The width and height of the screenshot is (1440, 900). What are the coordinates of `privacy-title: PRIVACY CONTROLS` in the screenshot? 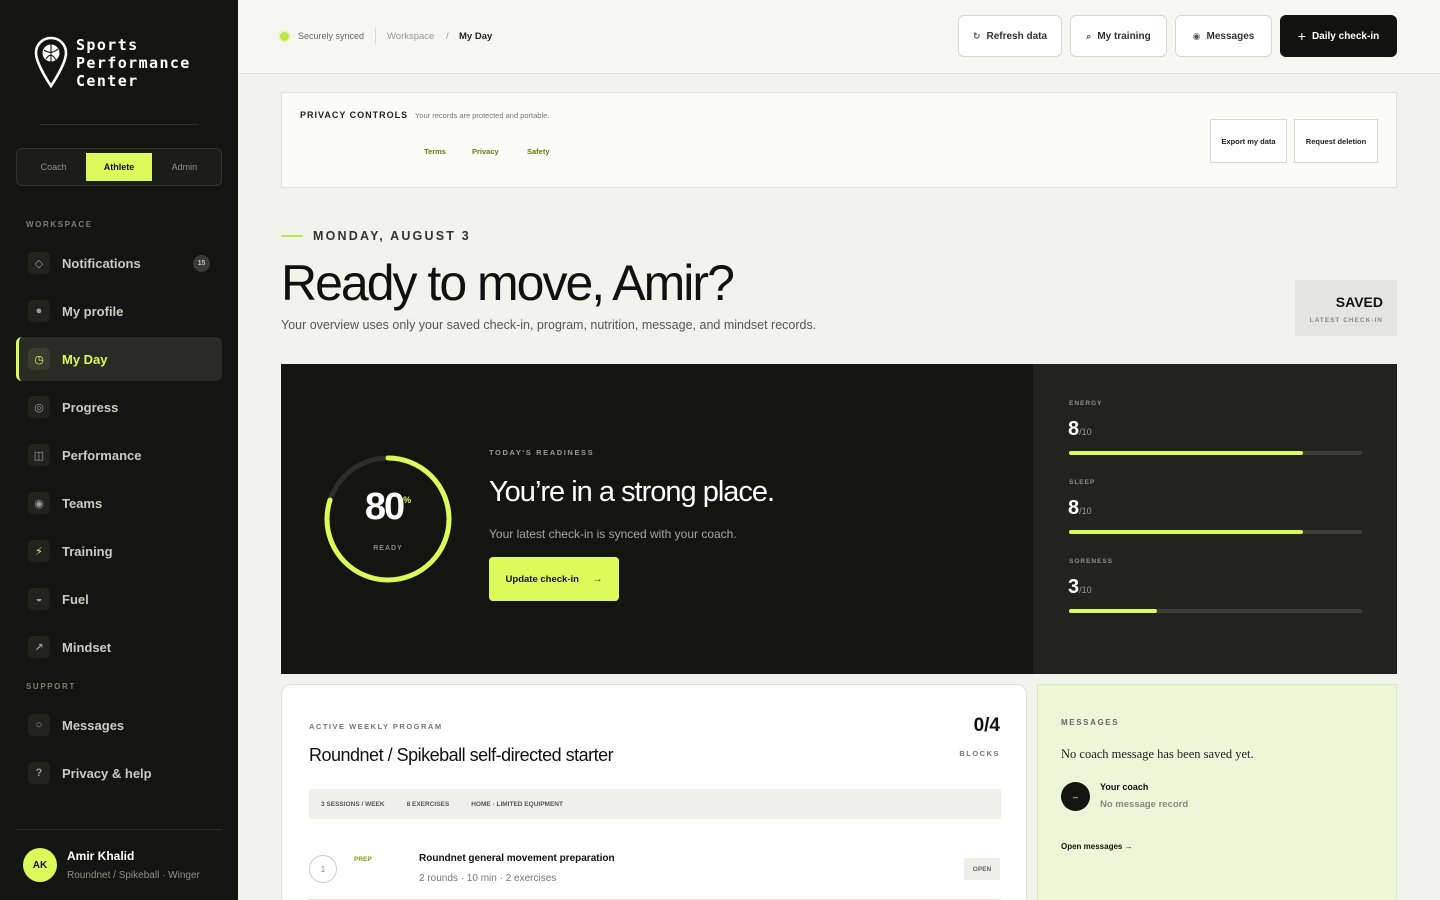 It's located at (354, 115).